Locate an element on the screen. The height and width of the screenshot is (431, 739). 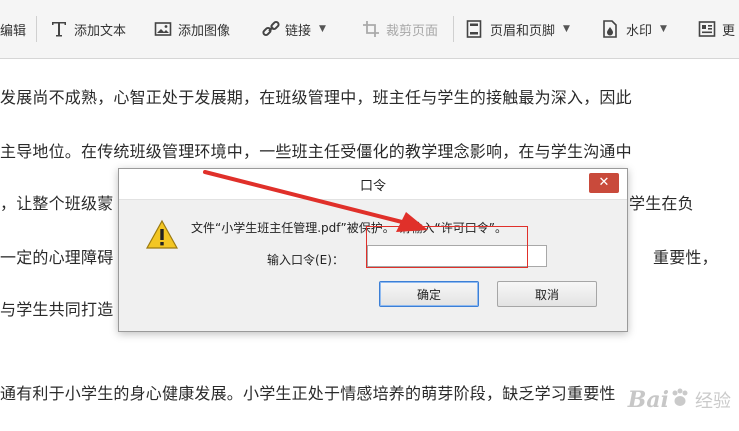
watermark-logo: Bai is located at coordinates (648, 400).